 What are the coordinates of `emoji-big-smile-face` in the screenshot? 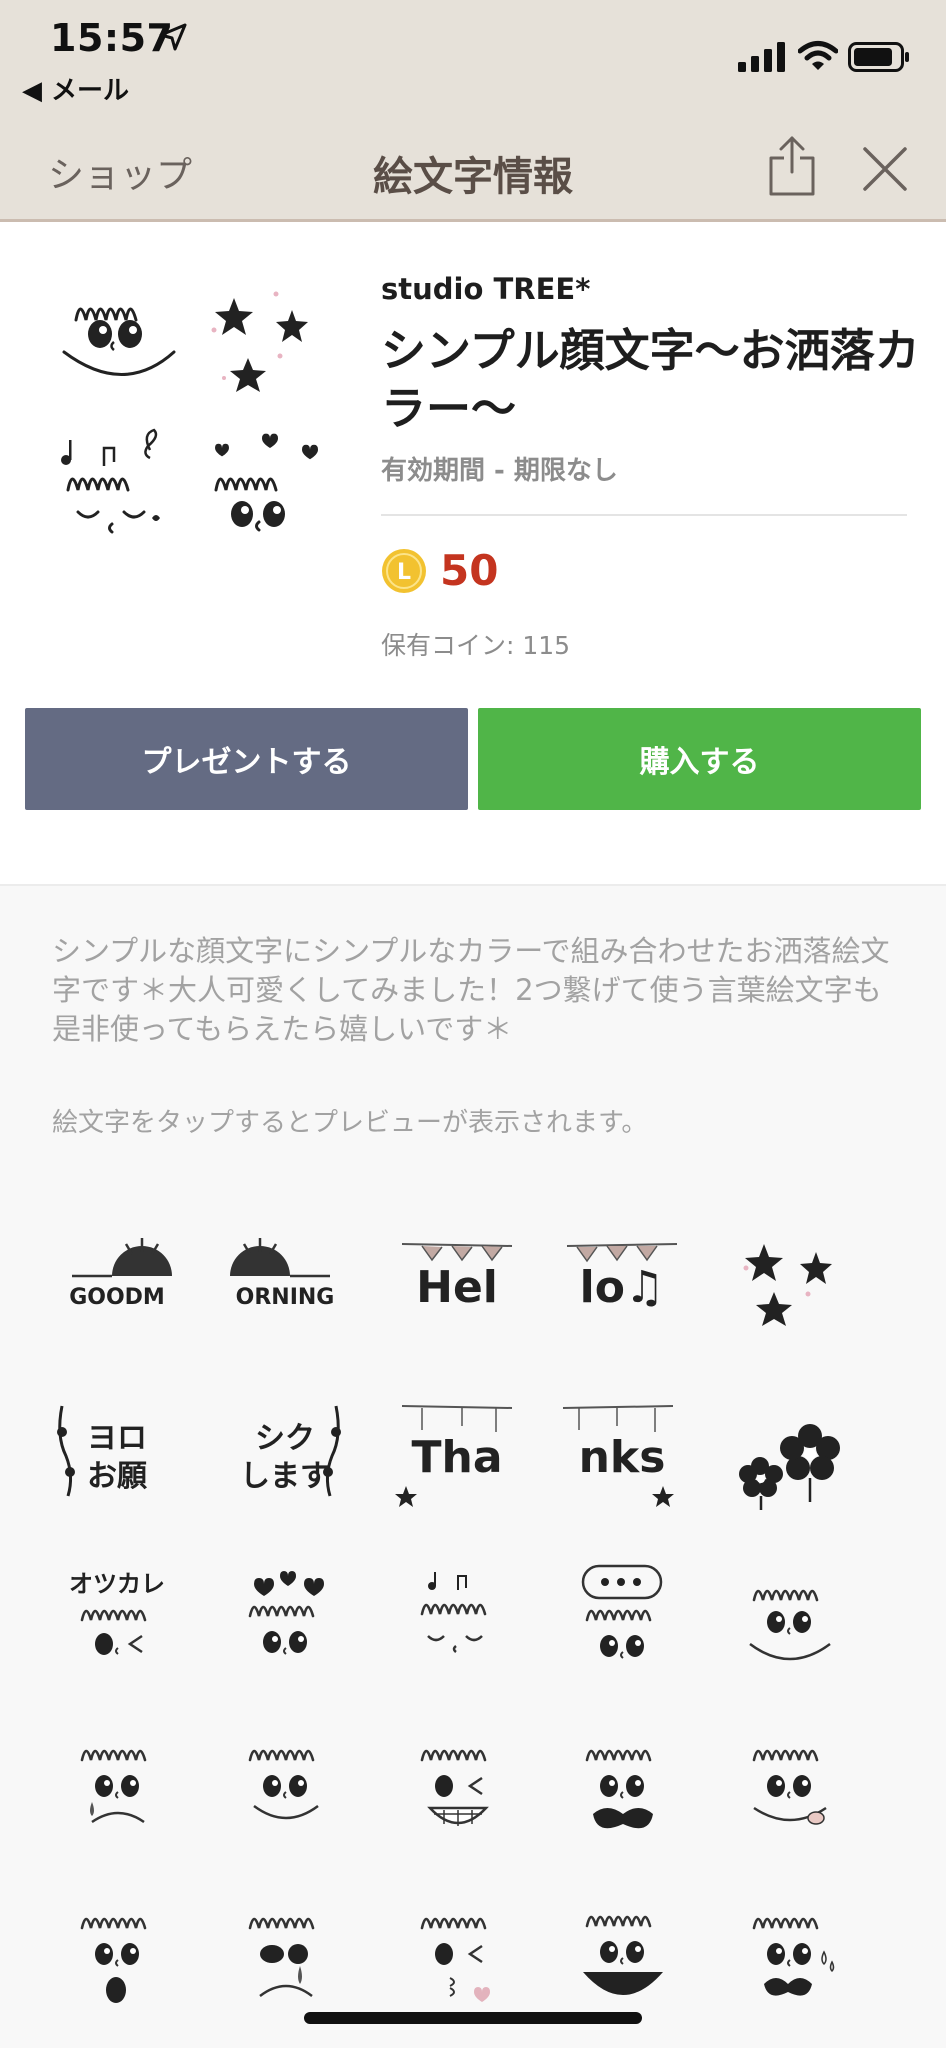 It's located at (622, 1957).